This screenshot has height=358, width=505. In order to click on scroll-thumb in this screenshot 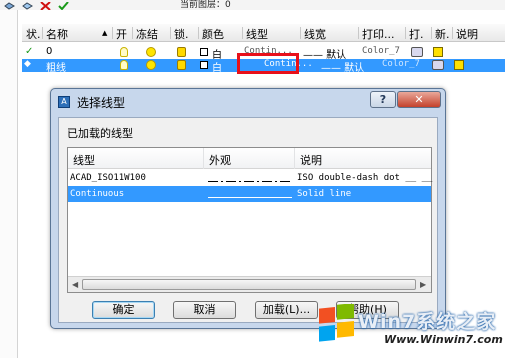, I will do `click(249, 284)`.